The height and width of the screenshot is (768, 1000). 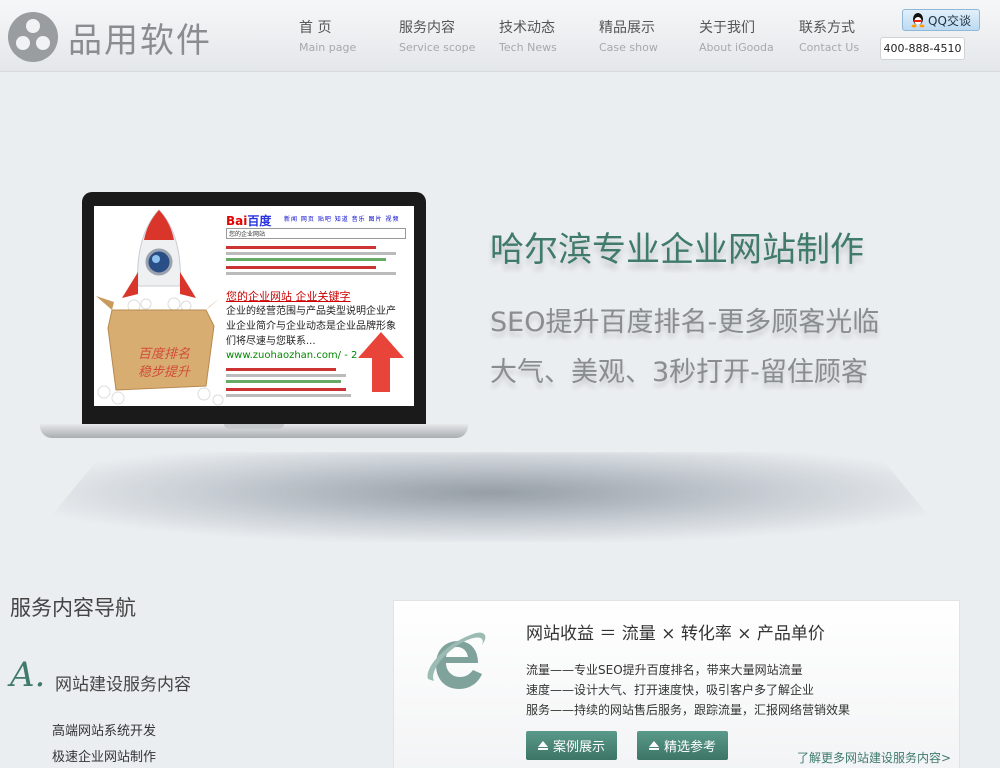 I want to click on service-link: 极速企业网站制作, so click(x=104, y=755).